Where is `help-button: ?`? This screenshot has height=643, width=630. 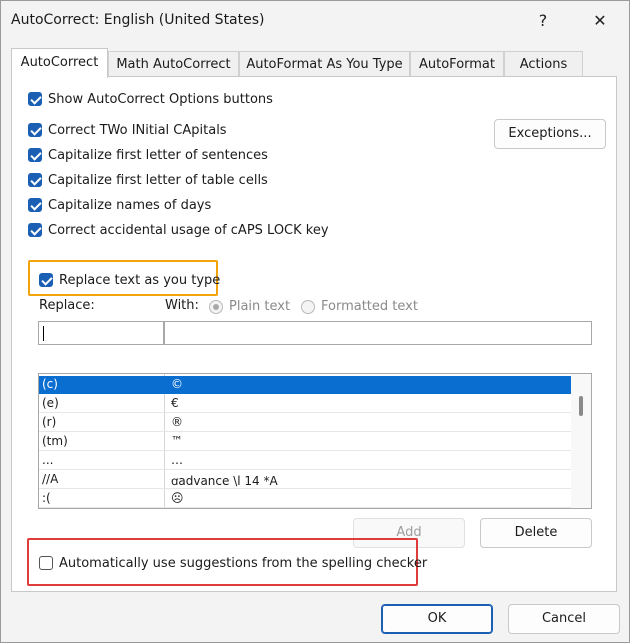 help-button: ? is located at coordinates (543, 21).